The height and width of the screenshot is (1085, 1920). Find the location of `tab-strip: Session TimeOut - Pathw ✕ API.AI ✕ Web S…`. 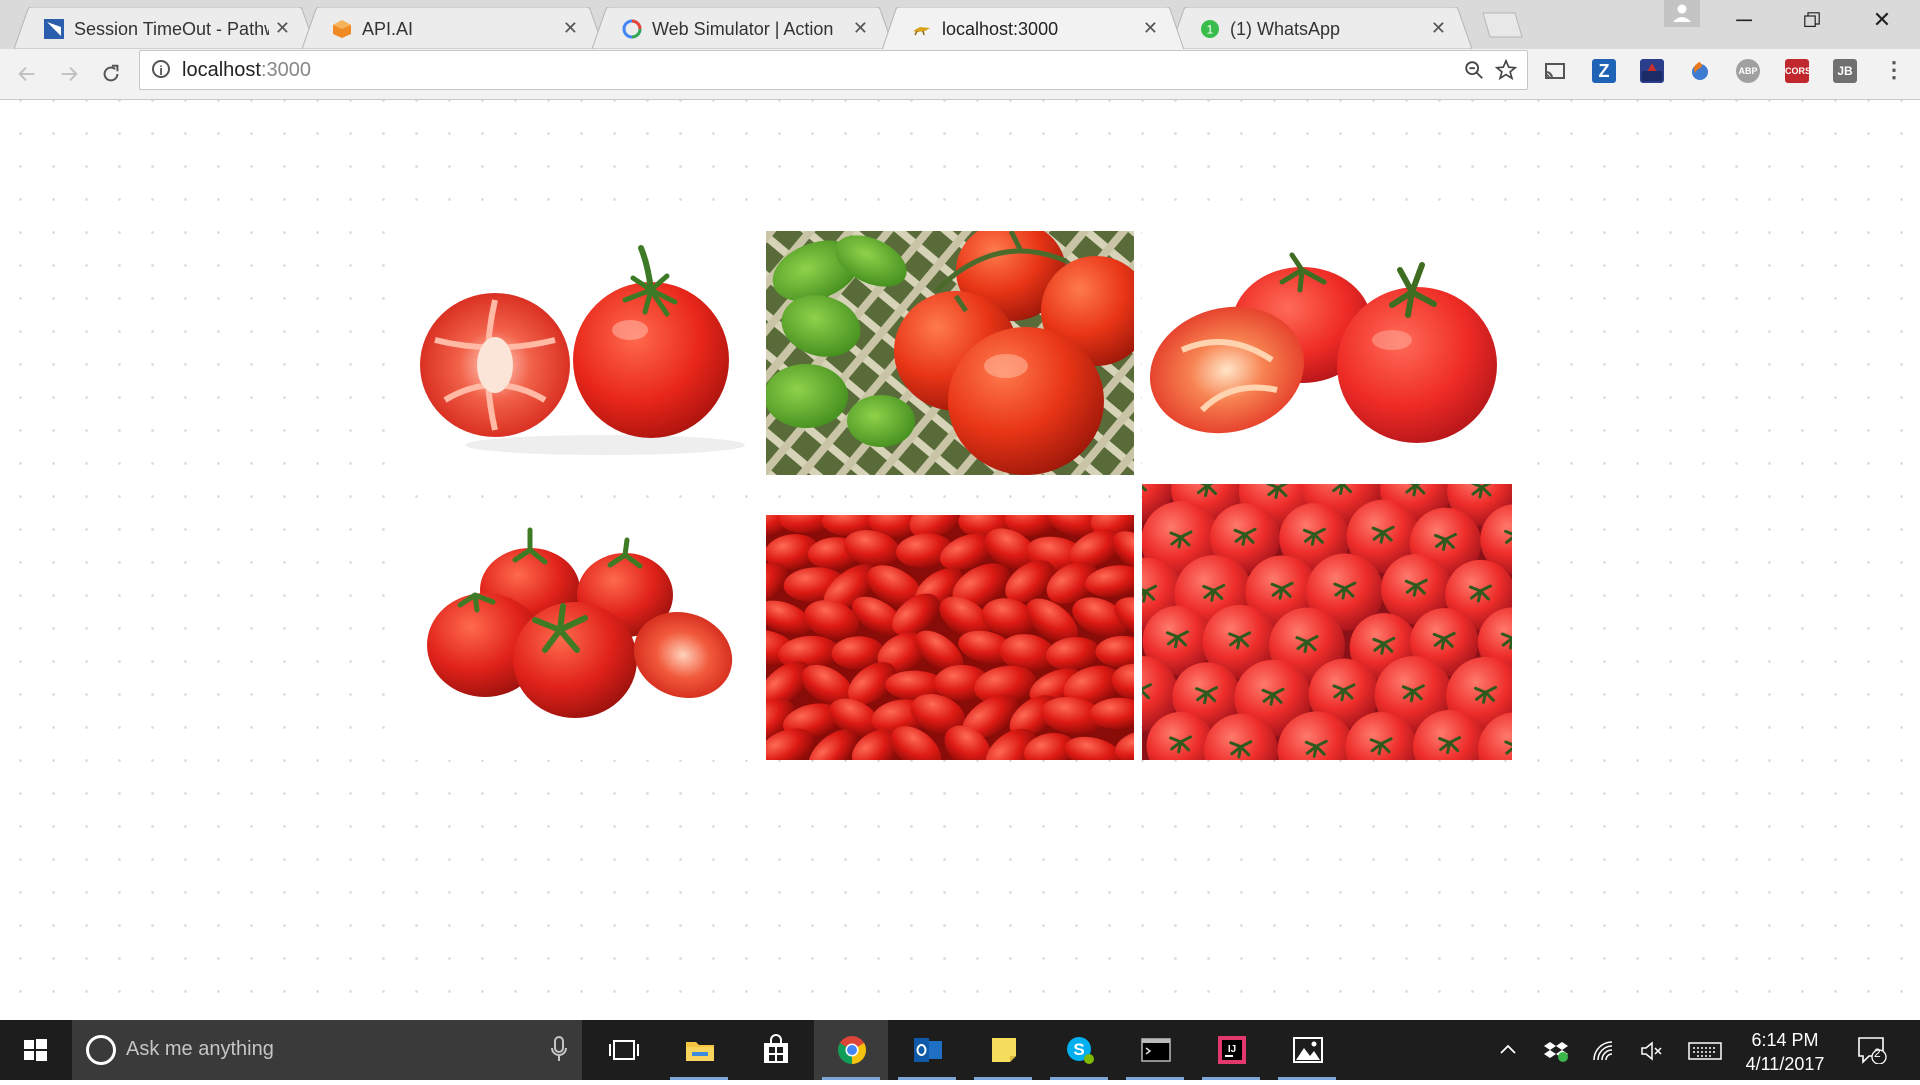

tab-strip: Session TimeOut - Pathw ✕ API.AI ✕ Web S… is located at coordinates (960, 24).